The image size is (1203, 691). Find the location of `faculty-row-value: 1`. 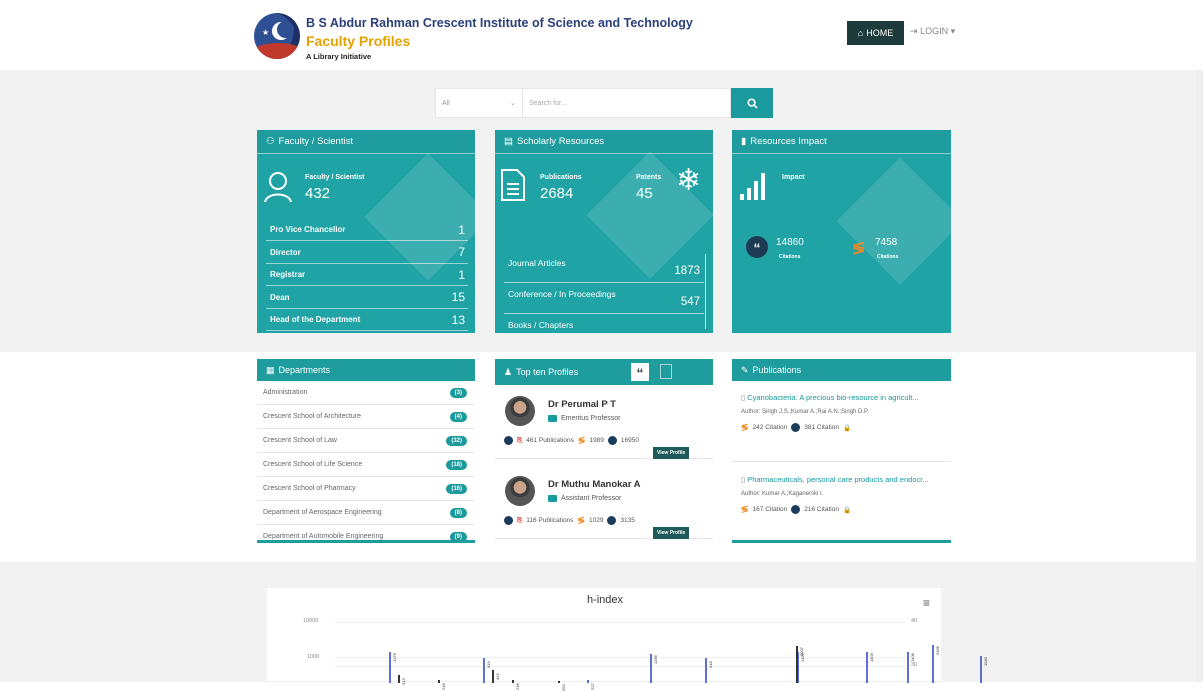

faculty-row-value: 1 is located at coordinates (461, 229).